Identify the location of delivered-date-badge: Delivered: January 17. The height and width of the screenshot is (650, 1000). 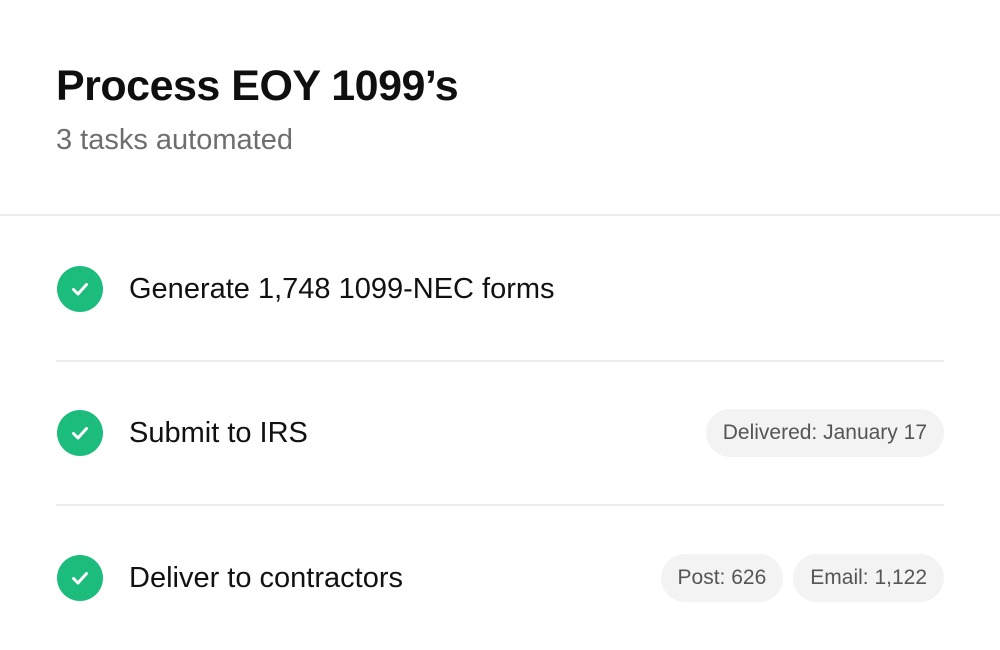
(824, 433).